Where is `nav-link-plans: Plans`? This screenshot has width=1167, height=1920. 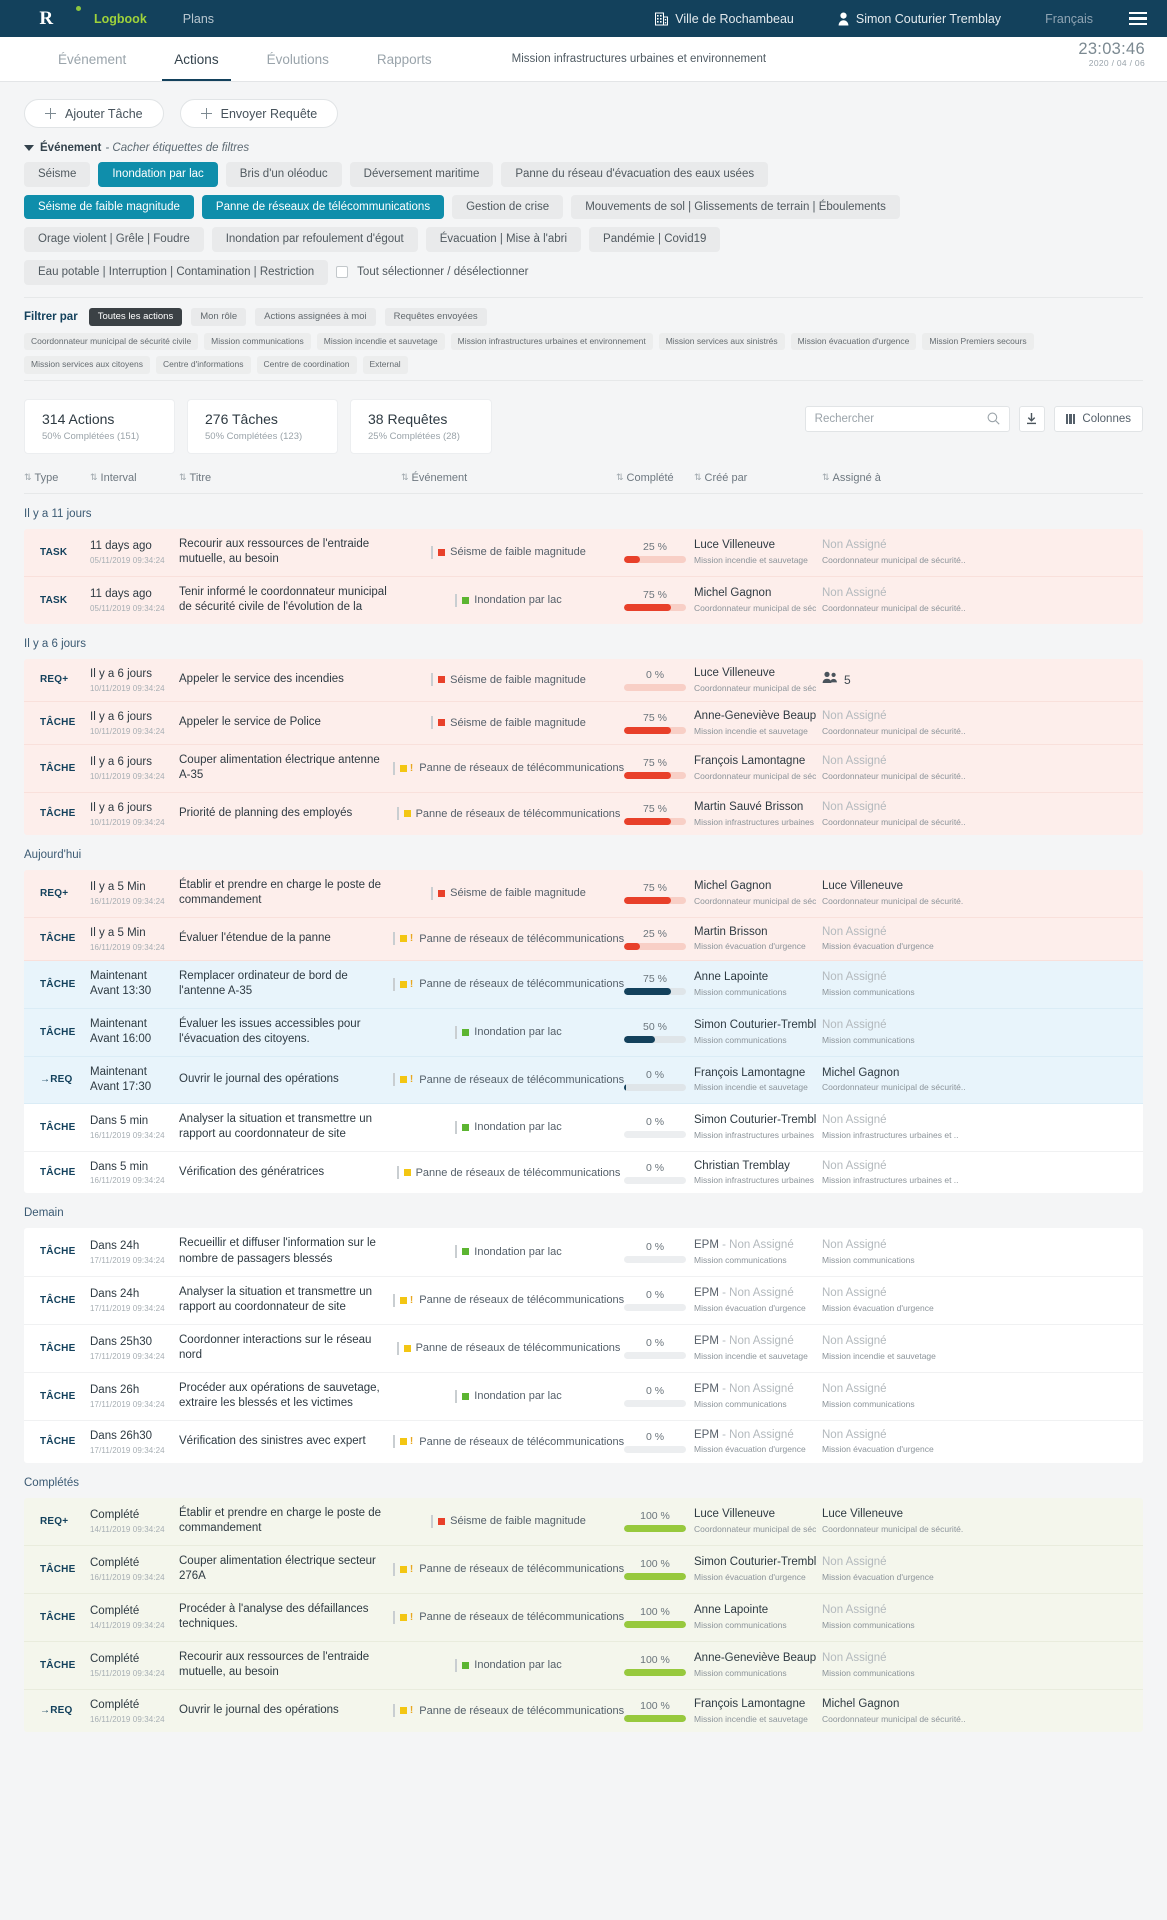 nav-link-plans: Plans is located at coordinates (198, 19).